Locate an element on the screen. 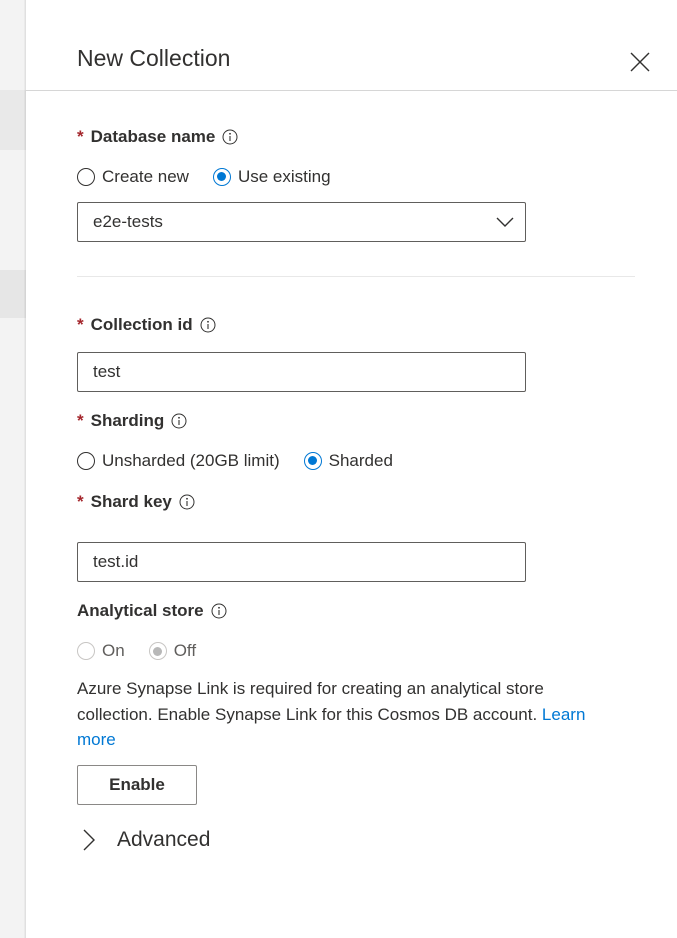 Image resolution: width=677 pixels, height=938 pixels. chevron-right-icon is located at coordinates (89, 840).